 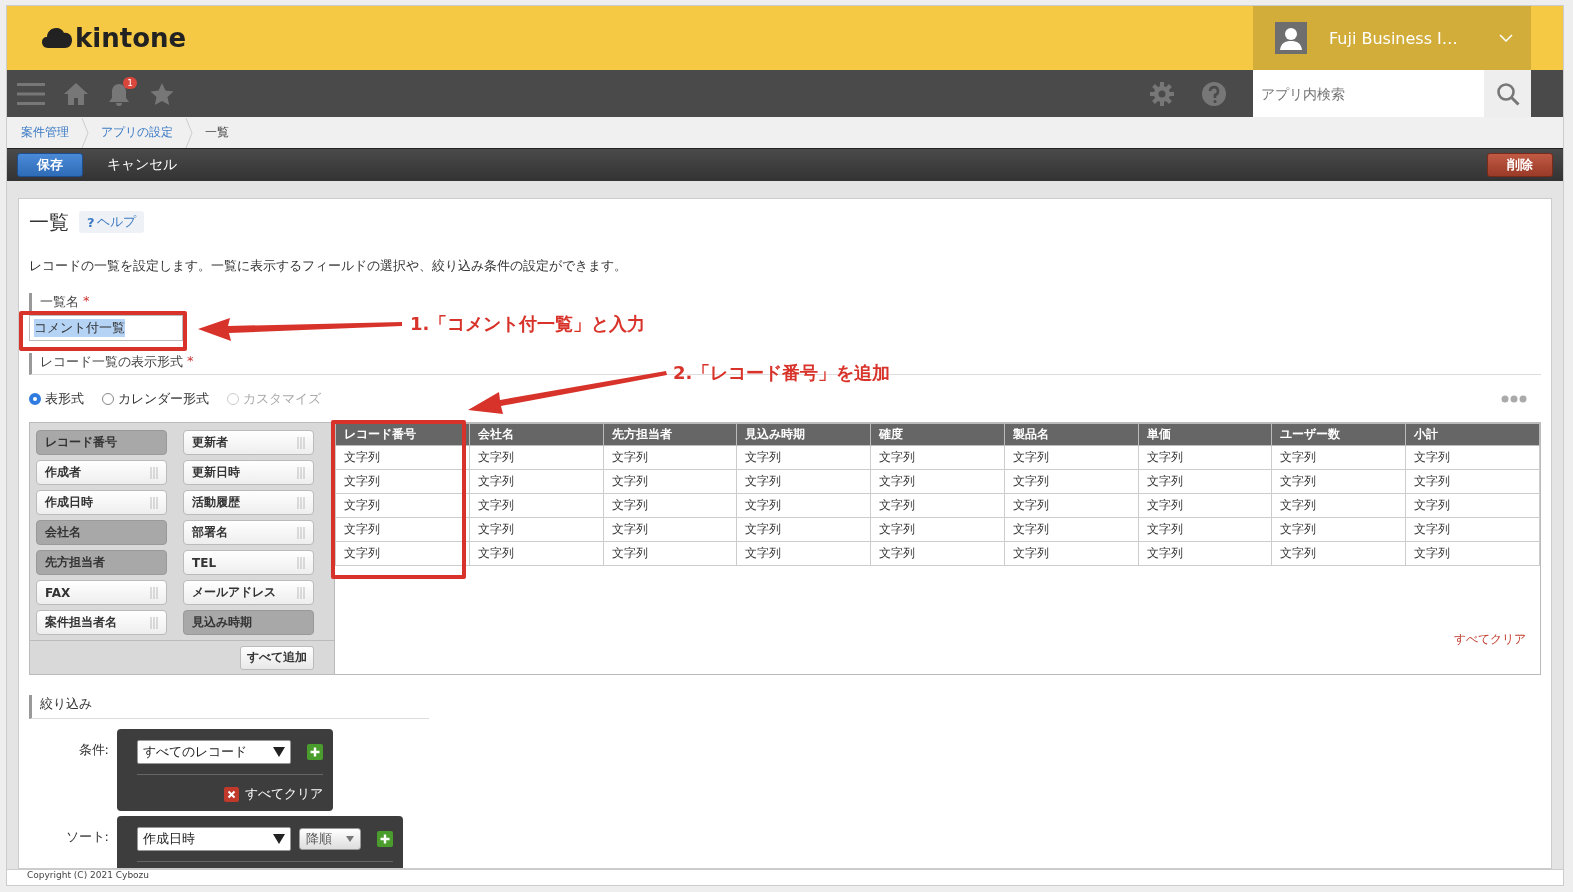 I want to click on search-field: アプリ内検索, so click(x=1368, y=93).